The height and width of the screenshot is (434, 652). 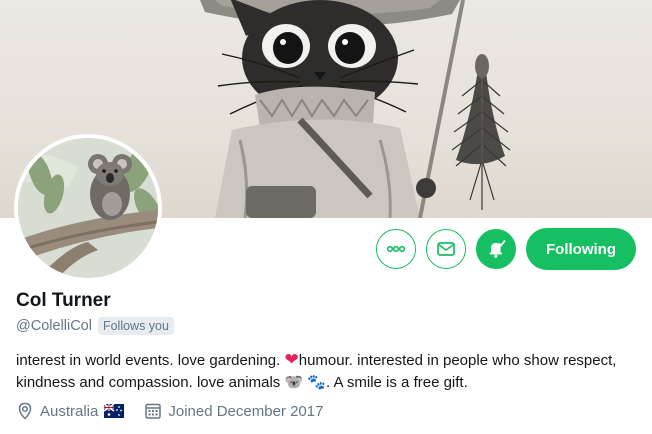 I want to click on joined-text: Joined December 2017, so click(x=246, y=411).